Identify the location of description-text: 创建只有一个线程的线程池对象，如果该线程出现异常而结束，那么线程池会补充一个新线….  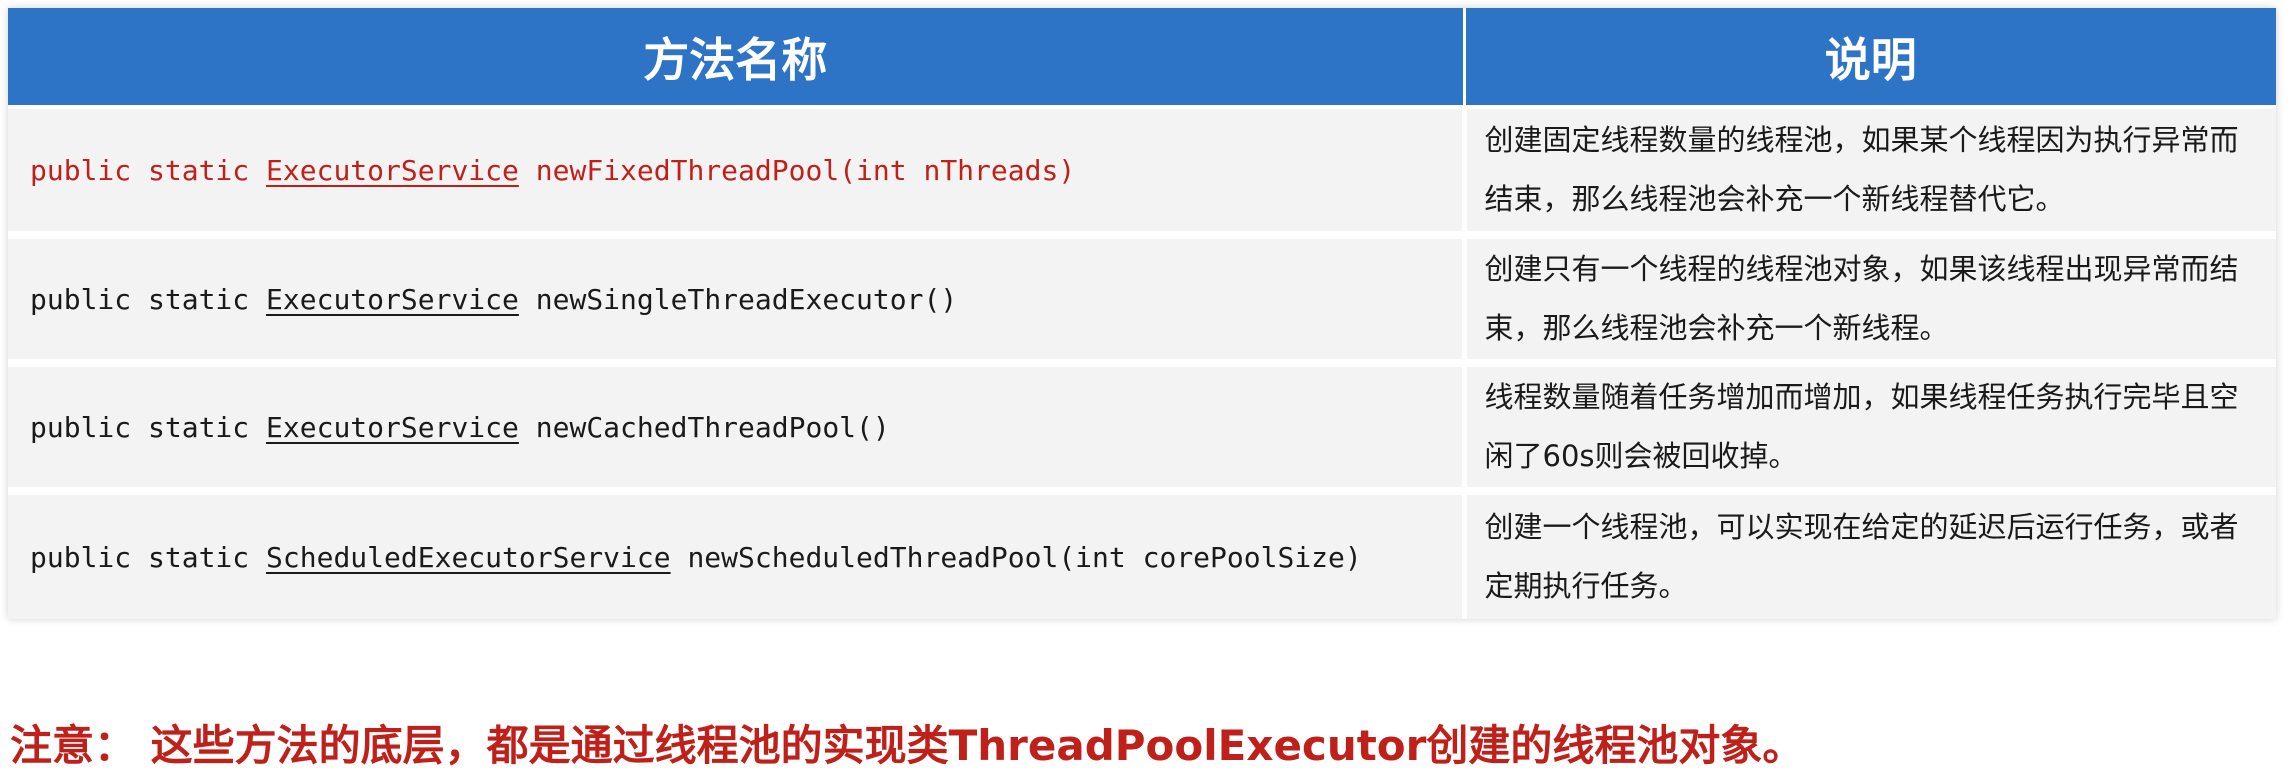
(1861, 298).